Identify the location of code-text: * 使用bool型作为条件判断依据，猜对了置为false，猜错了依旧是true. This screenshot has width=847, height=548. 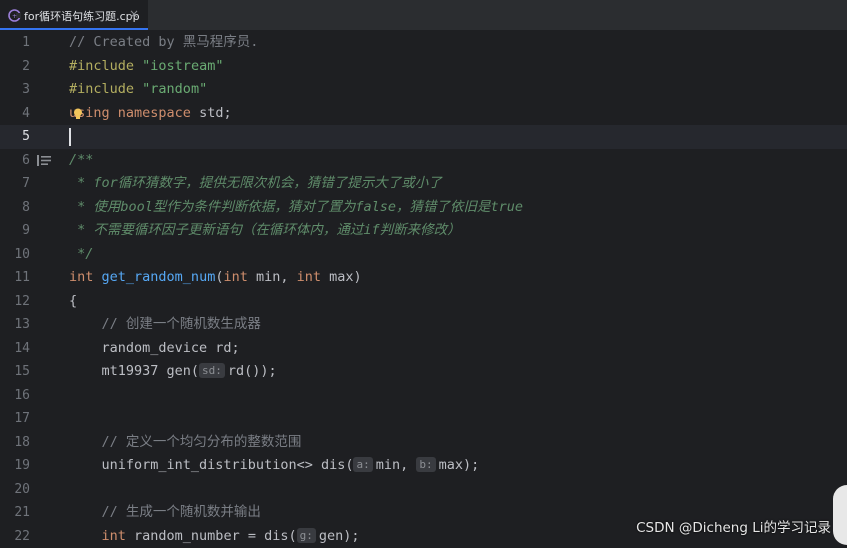
(296, 208).